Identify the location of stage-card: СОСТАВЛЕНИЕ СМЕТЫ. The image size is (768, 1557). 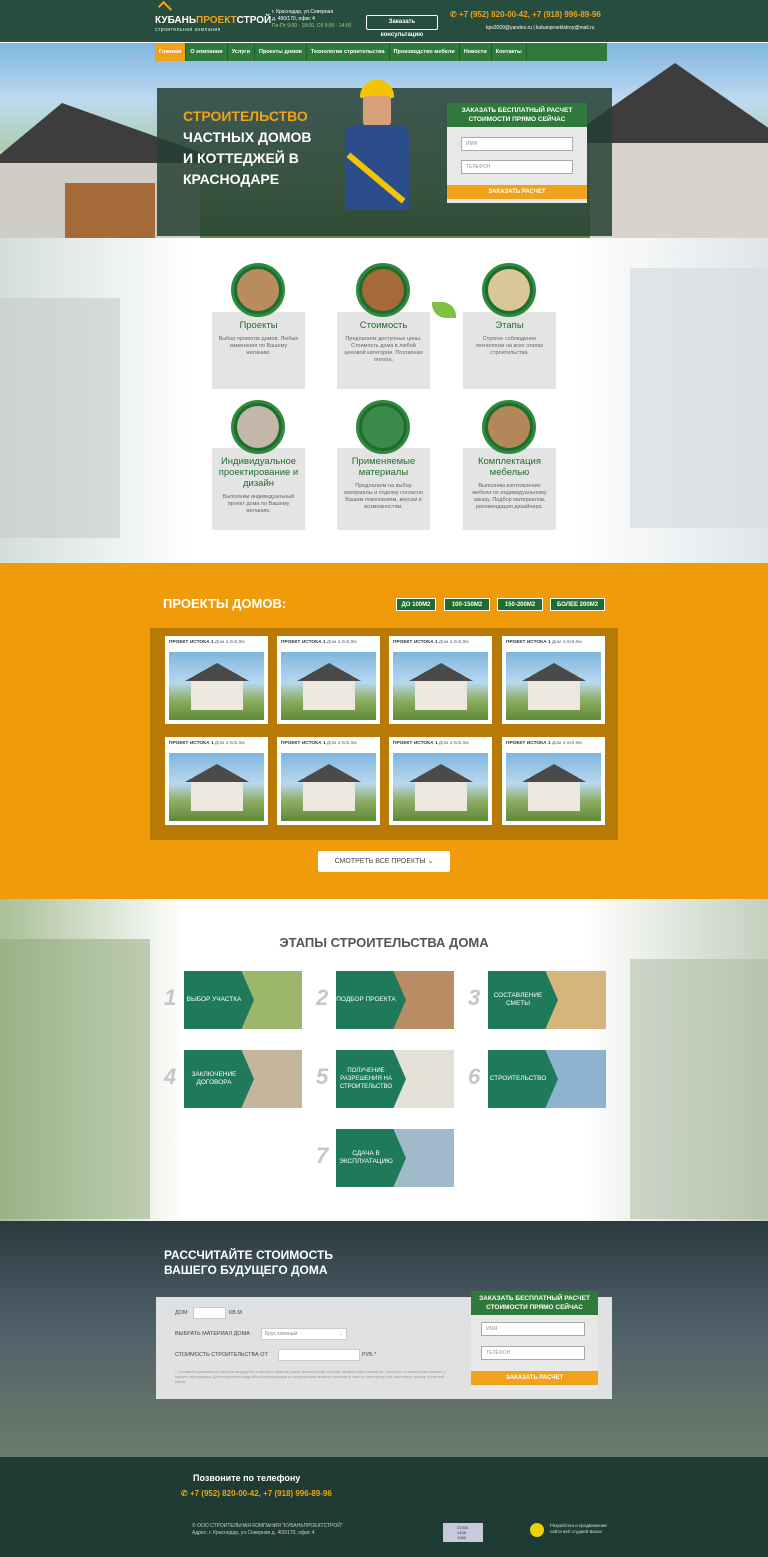
(547, 1000).